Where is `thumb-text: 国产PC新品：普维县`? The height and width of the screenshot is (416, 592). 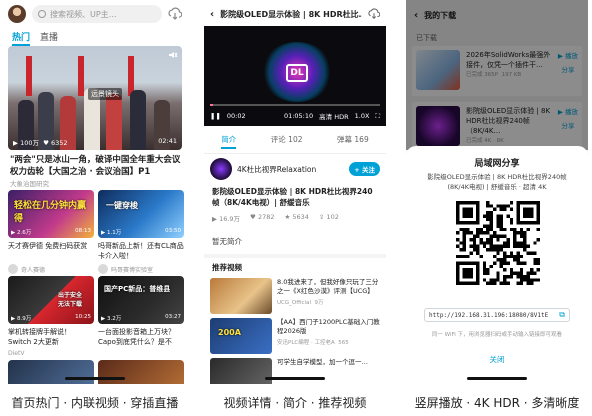
thumb-text: 国产PC新品：普维县 is located at coordinates (137, 289).